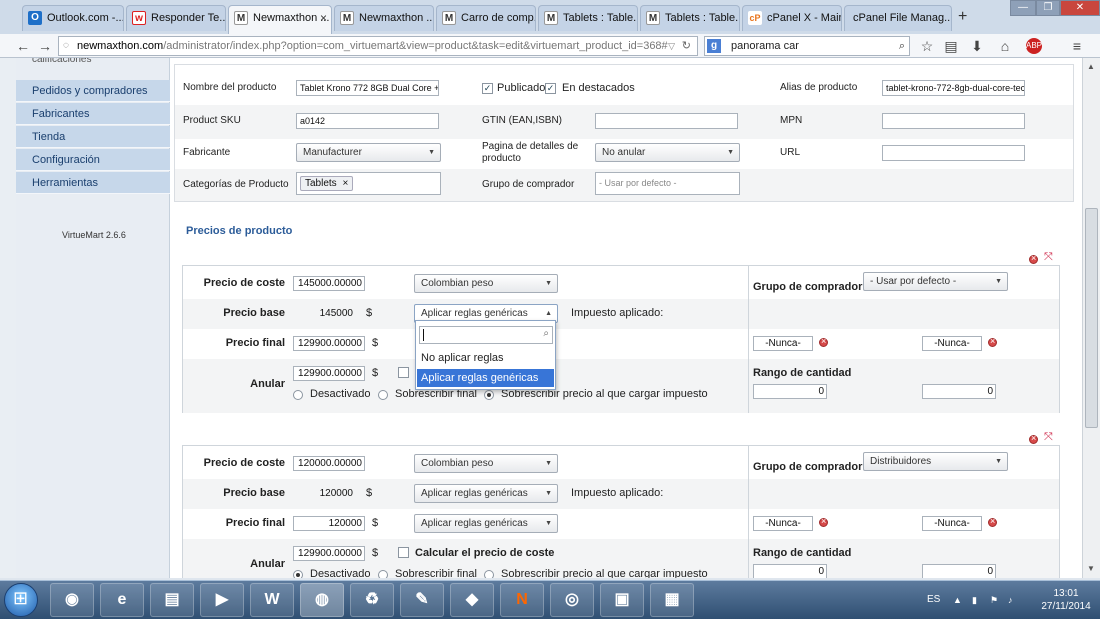 The width and height of the screenshot is (1100, 619). I want to click on sobrescribir-final-radio, so click(383, 574).